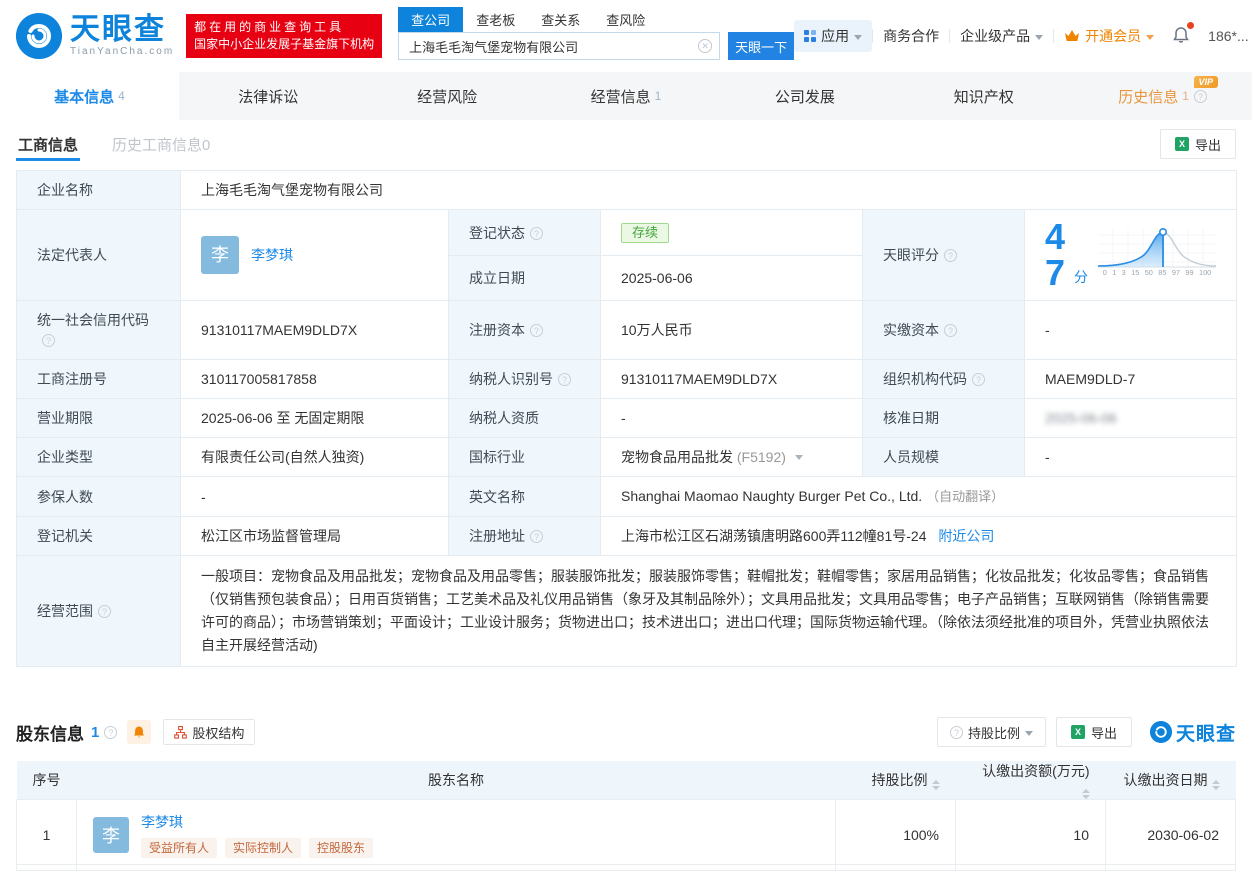 The height and width of the screenshot is (871, 1252). I want to click on shareholders-title: 股东信息, so click(50, 734).